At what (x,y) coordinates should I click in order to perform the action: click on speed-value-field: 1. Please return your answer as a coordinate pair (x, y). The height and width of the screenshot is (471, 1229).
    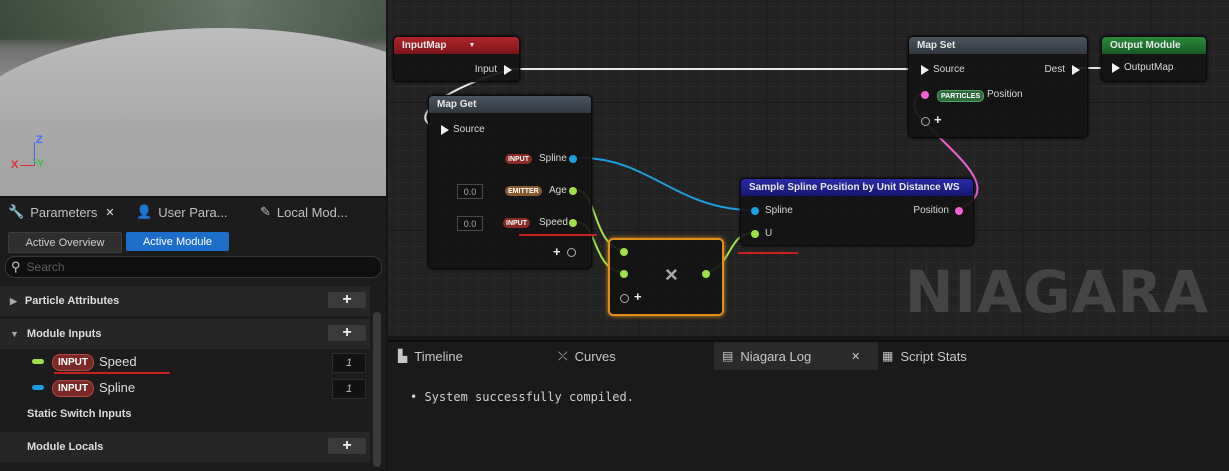
    Looking at the image, I should click on (349, 363).